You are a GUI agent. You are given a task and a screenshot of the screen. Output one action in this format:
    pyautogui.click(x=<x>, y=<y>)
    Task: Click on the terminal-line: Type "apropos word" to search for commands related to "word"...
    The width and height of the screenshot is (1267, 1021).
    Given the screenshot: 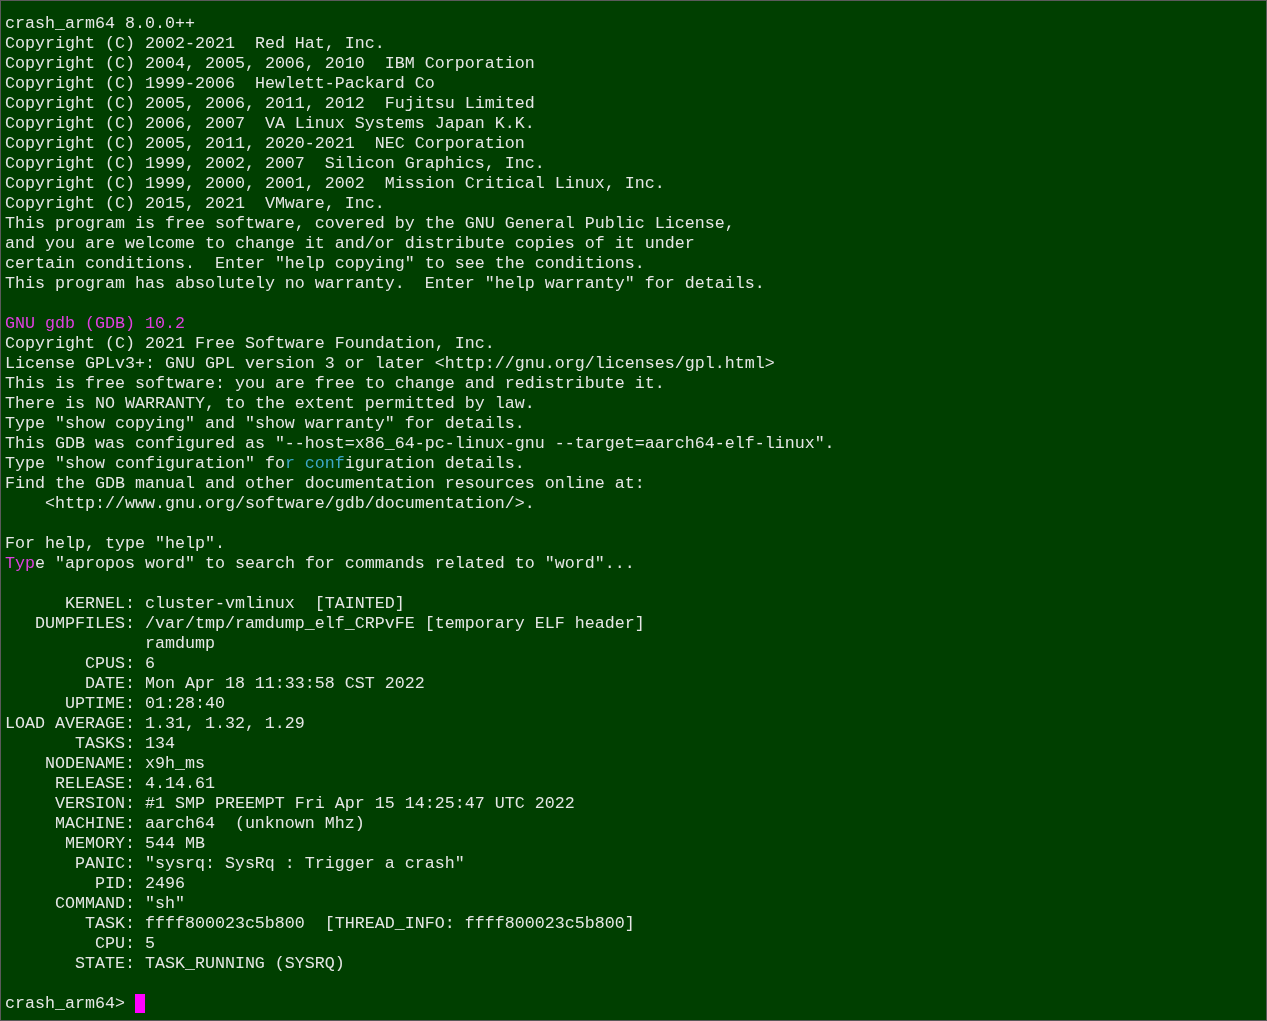 What is the action you would take?
    pyautogui.click(x=320, y=564)
    